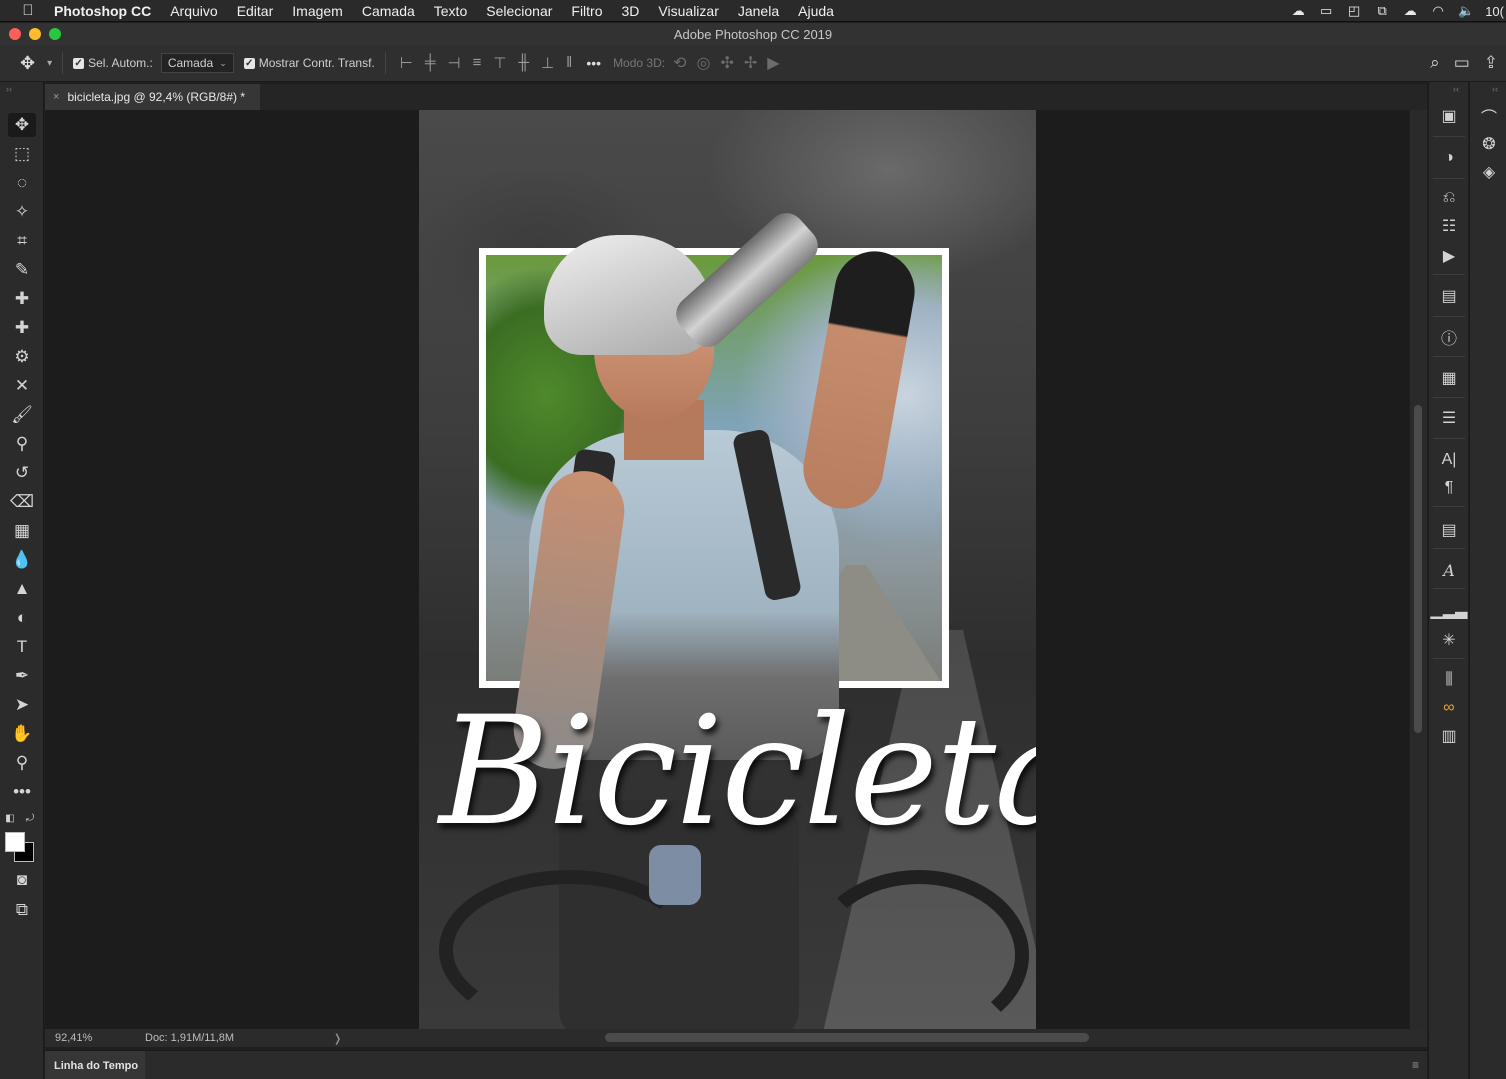 The image size is (1506, 1079). Describe the element at coordinates (22, 270) in the screenshot. I see `eyedropper-tool-icon: ✎` at that location.